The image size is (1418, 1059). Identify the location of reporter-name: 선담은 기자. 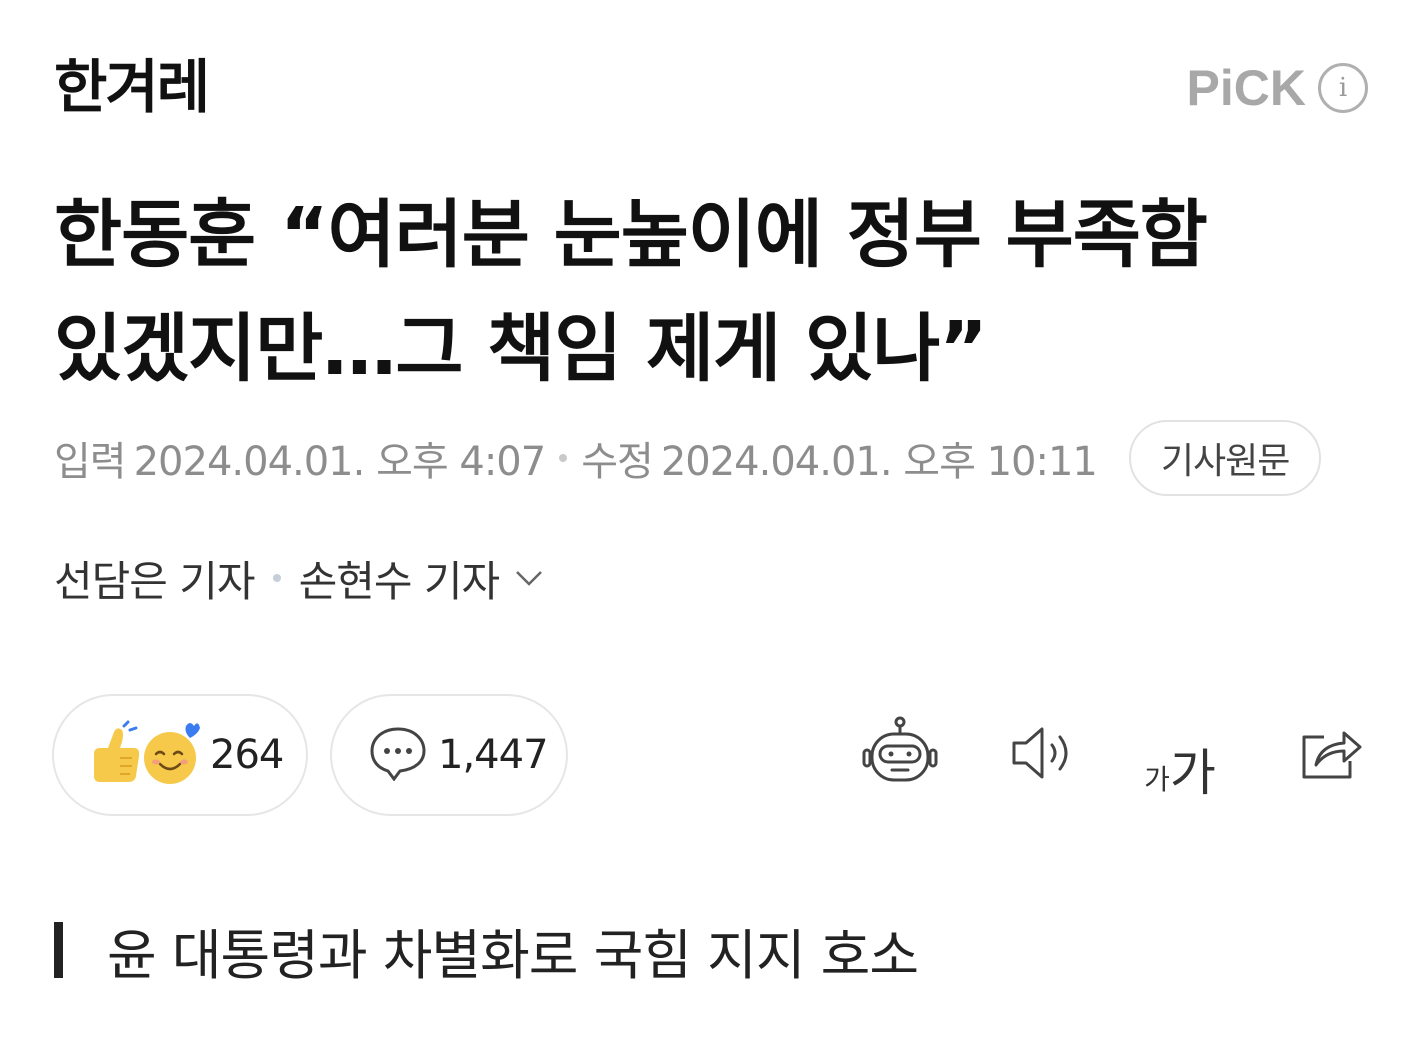
(155, 578).